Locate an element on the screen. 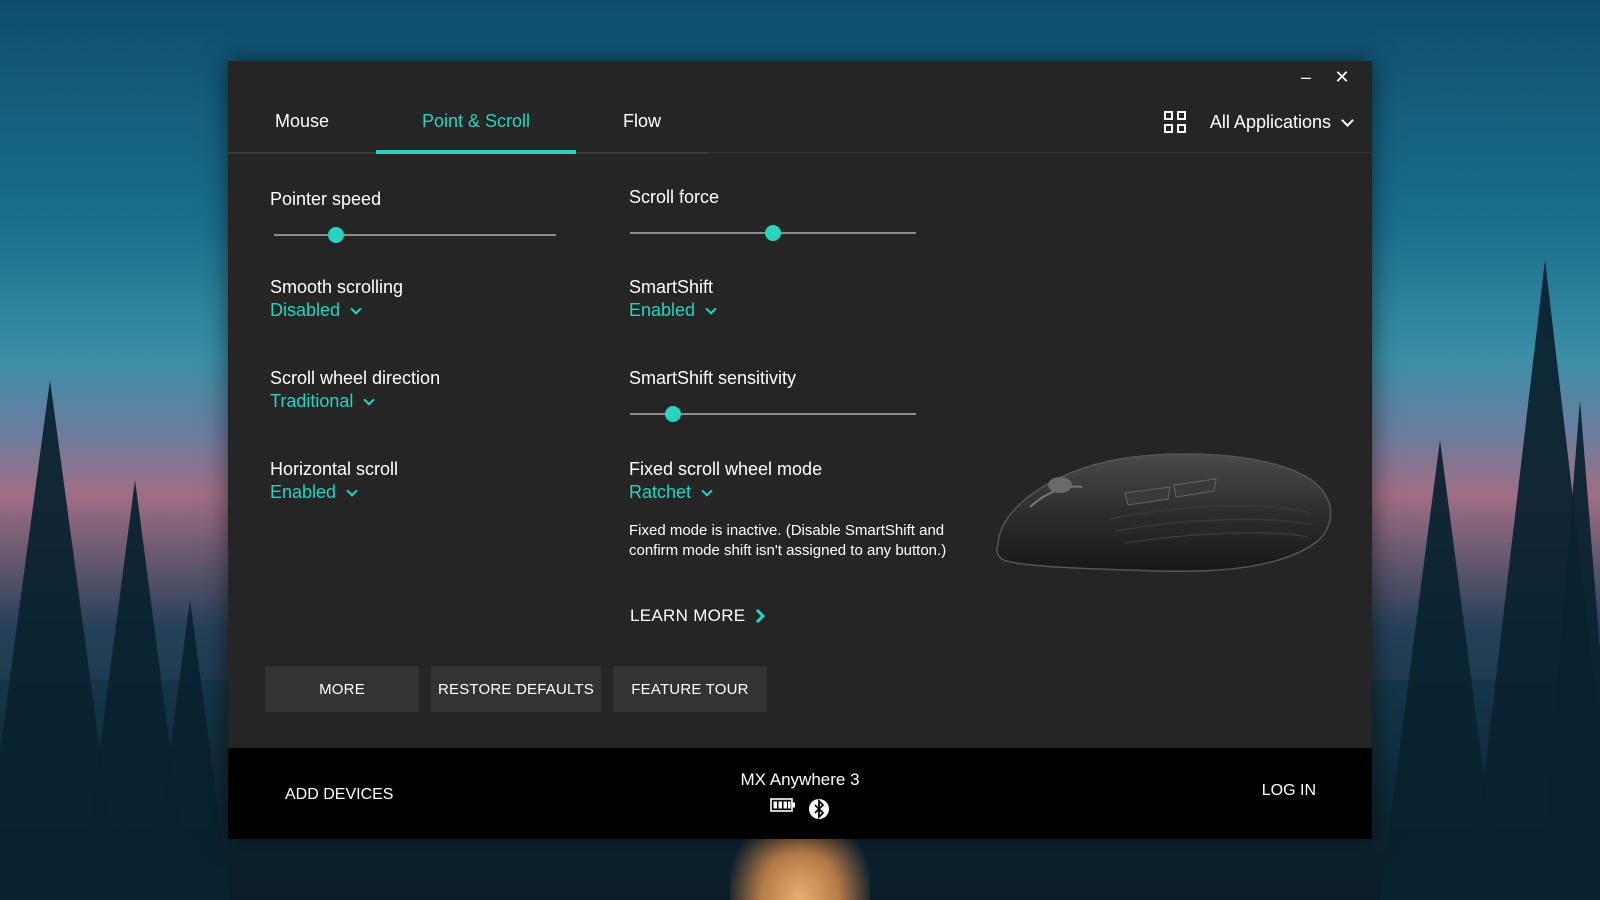 The image size is (1600, 900). scroll-force-setting: Scroll force is located at coordinates (674, 197).